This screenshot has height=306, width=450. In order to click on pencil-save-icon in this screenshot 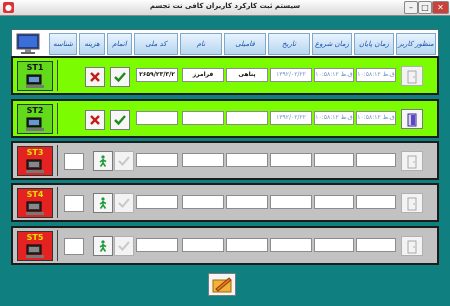, I will do `click(222, 285)`.